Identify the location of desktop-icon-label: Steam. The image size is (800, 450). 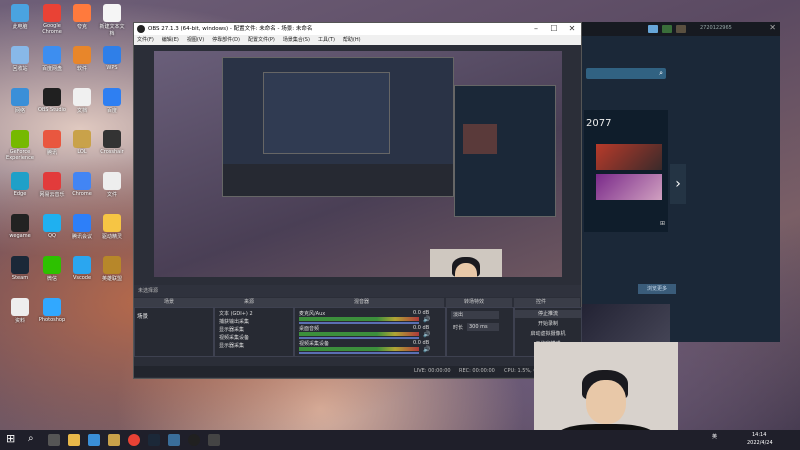
(20, 278).